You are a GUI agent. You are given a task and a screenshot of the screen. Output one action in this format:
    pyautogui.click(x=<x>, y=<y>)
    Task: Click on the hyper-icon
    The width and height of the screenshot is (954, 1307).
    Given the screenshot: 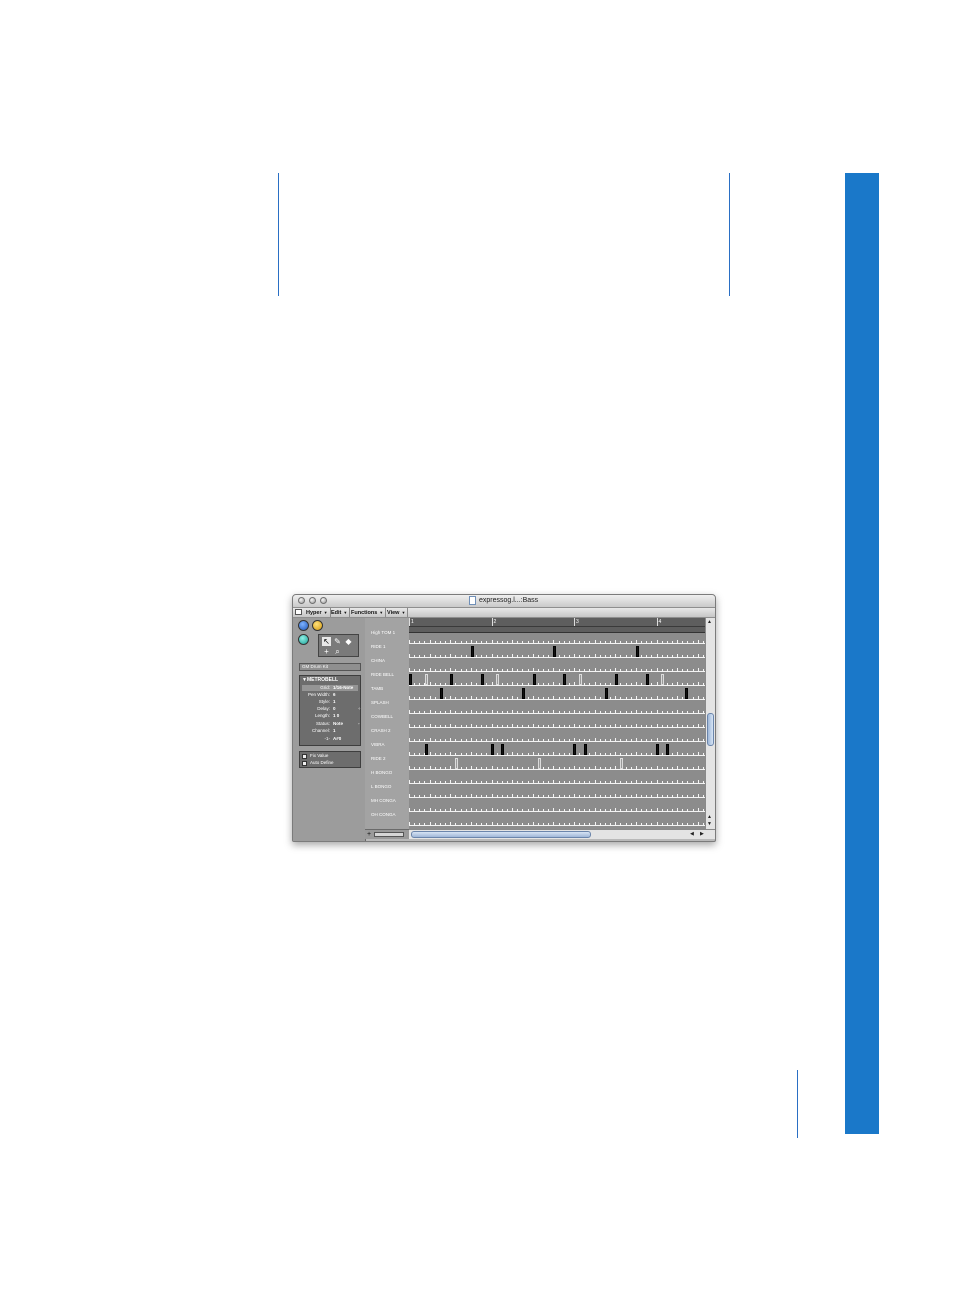 What is the action you would take?
    pyautogui.click(x=303, y=625)
    